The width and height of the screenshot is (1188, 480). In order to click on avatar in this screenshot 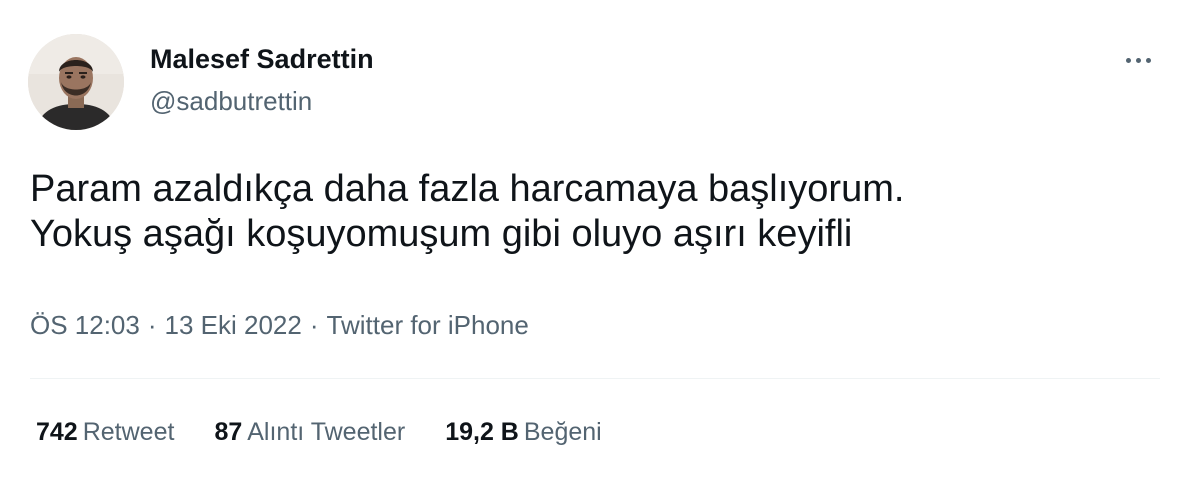, I will do `click(76, 82)`.